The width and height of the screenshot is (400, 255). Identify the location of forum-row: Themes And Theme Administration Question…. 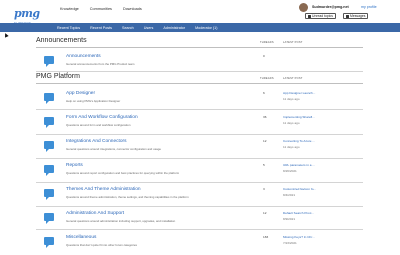
(199, 196).